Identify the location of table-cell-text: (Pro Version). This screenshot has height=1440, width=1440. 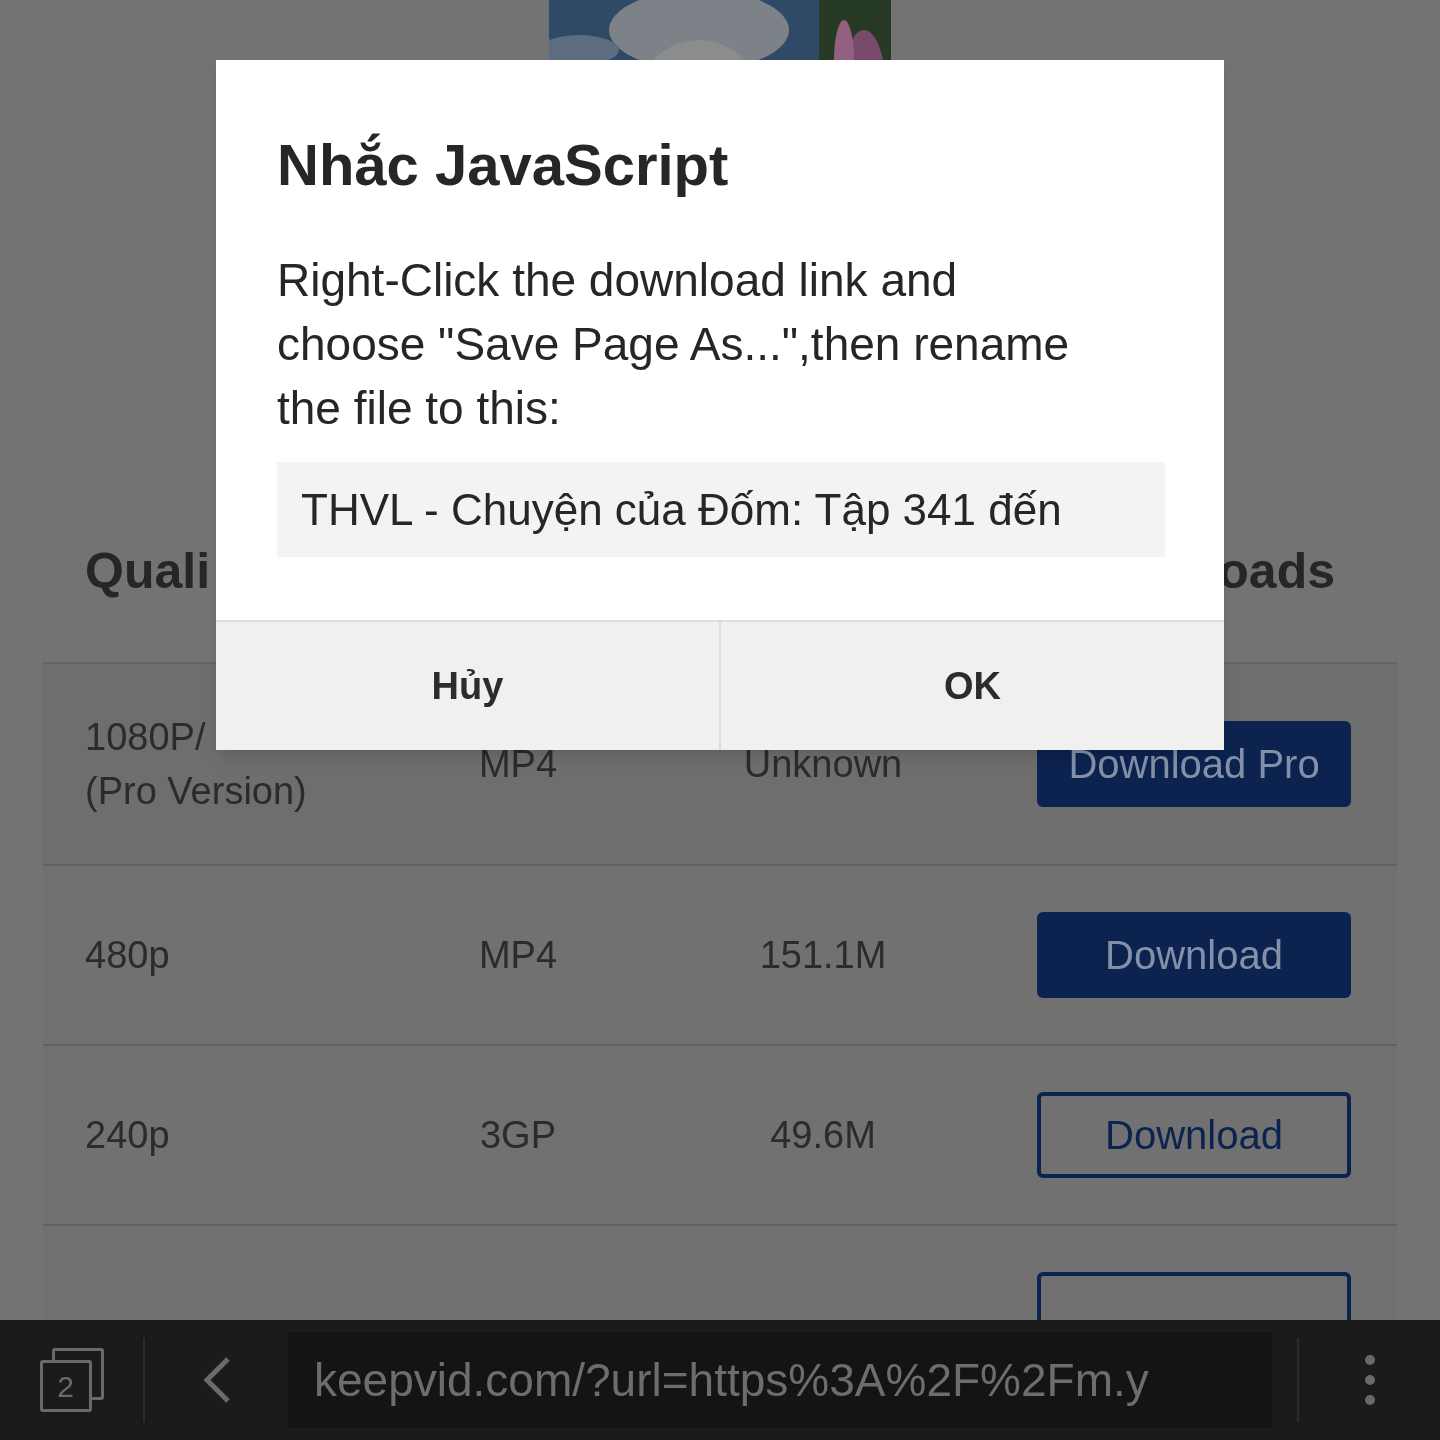
(196, 791).